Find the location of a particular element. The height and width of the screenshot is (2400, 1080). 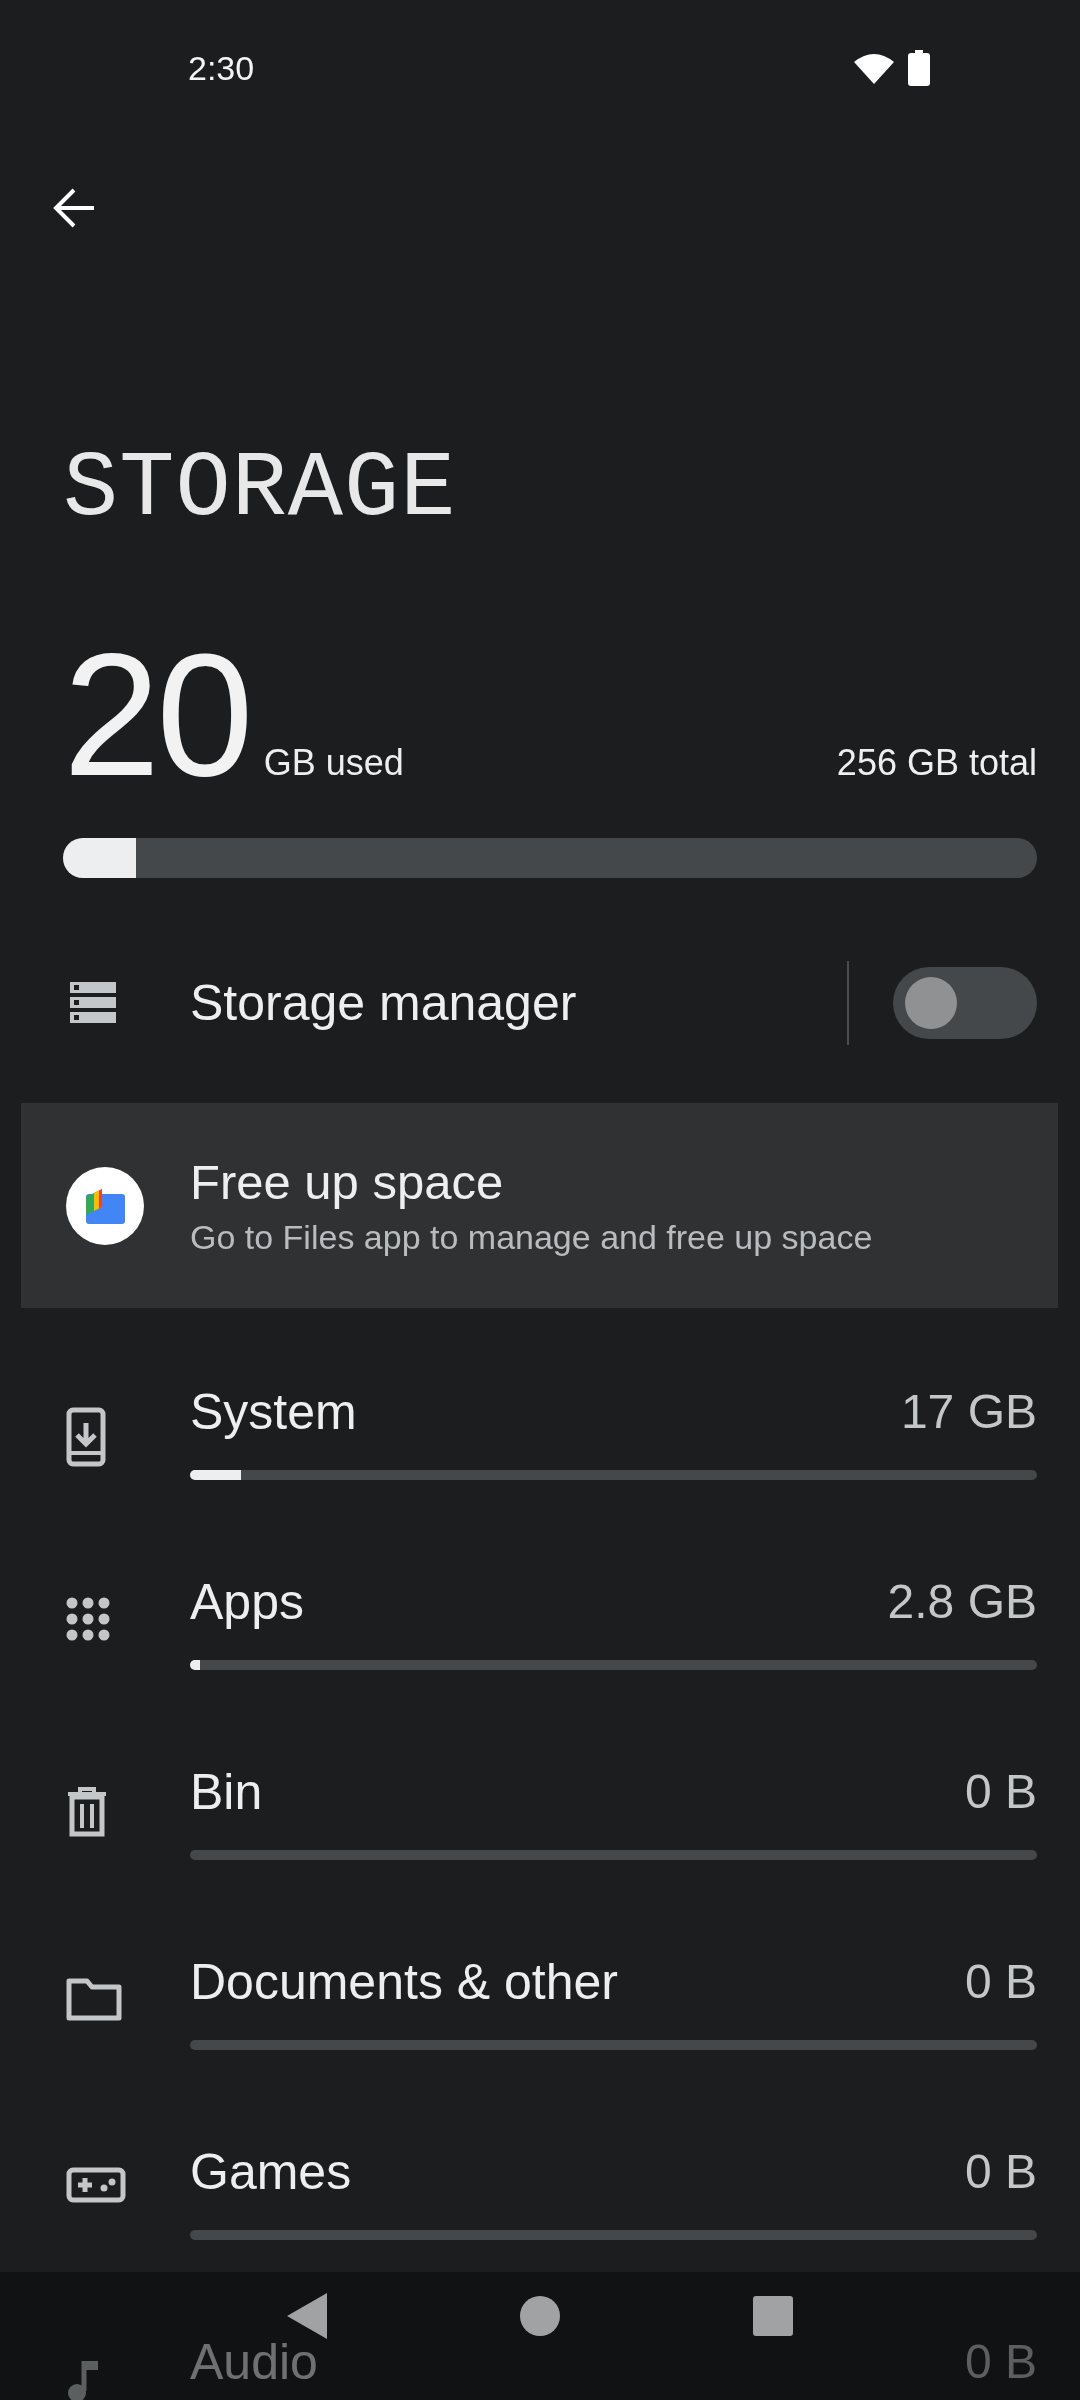

free-up-space-title: Free up space is located at coordinates (347, 1182).